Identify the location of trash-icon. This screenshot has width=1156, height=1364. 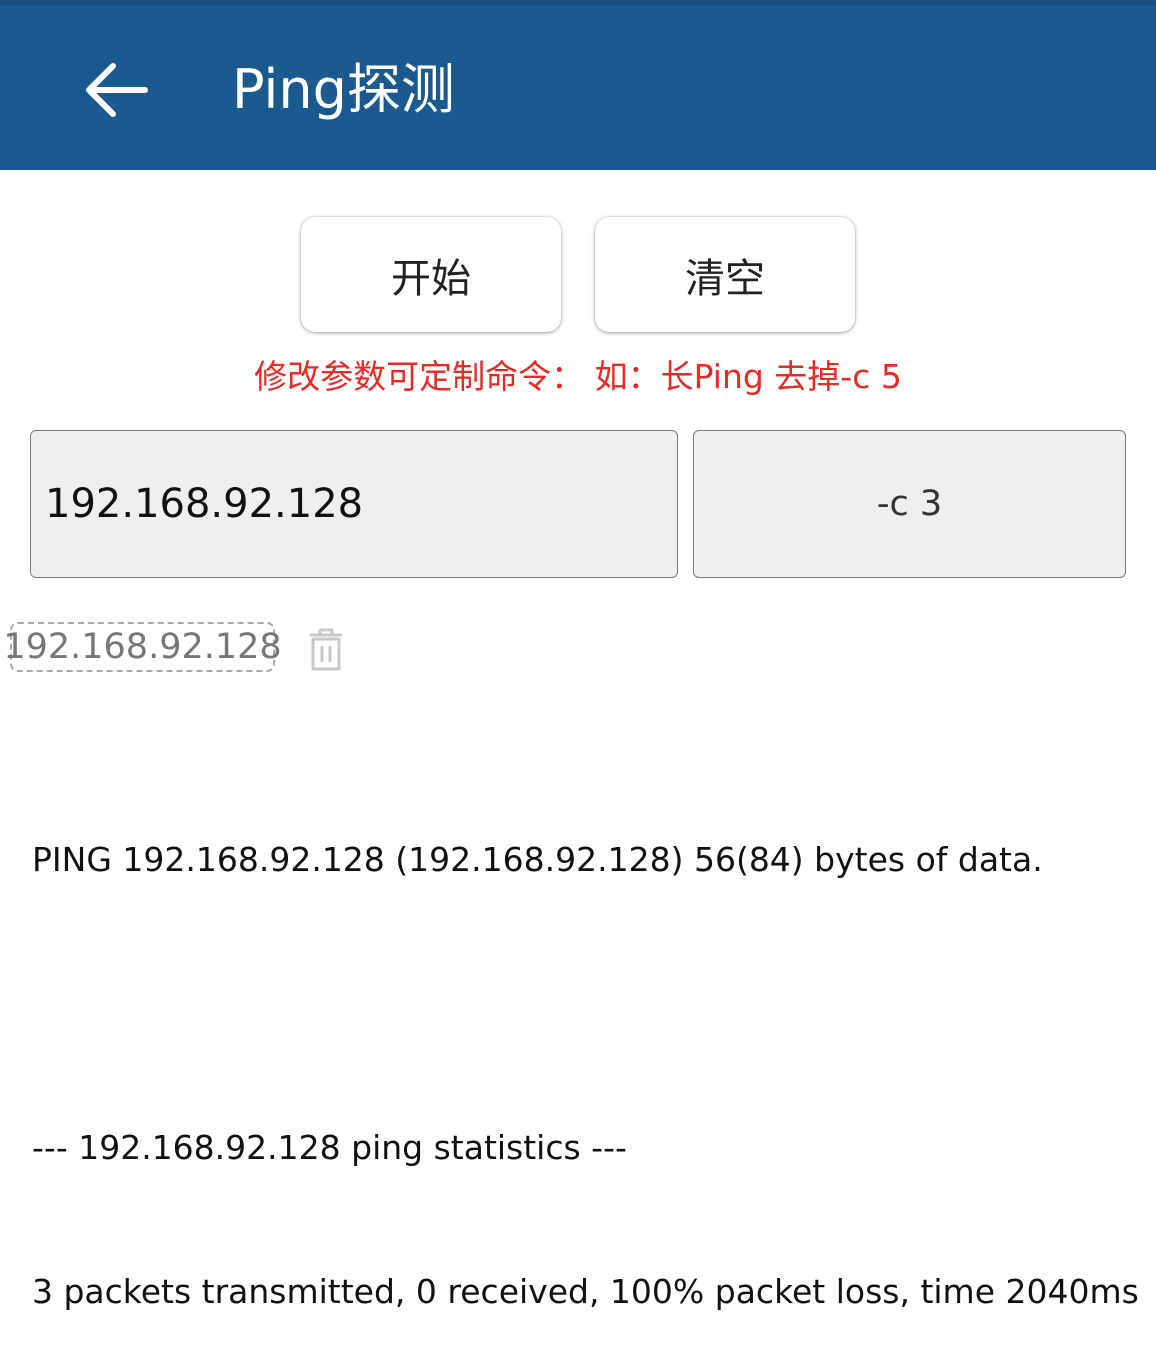
(326, 649).